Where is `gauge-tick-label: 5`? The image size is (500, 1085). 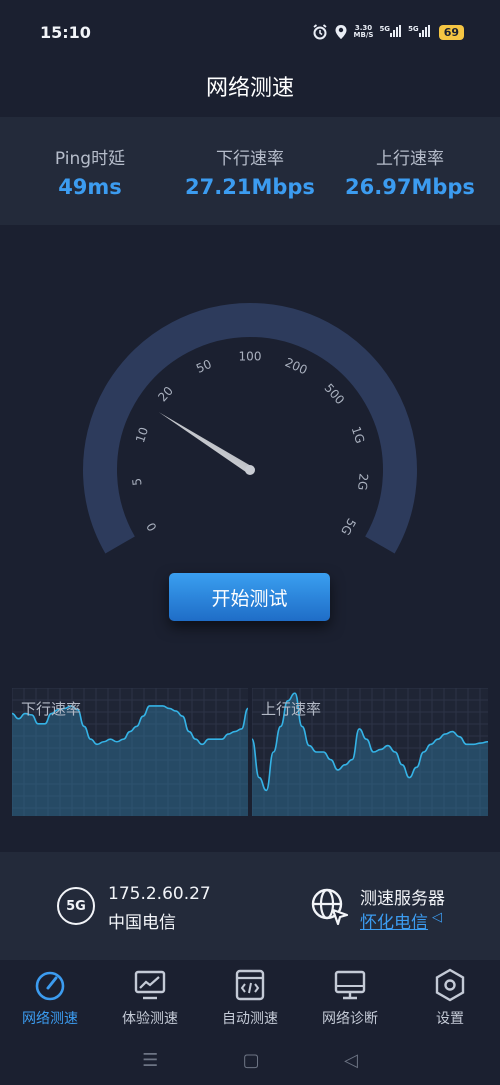
gauge-tick-label: 5 is located at coordinates (137, 481).